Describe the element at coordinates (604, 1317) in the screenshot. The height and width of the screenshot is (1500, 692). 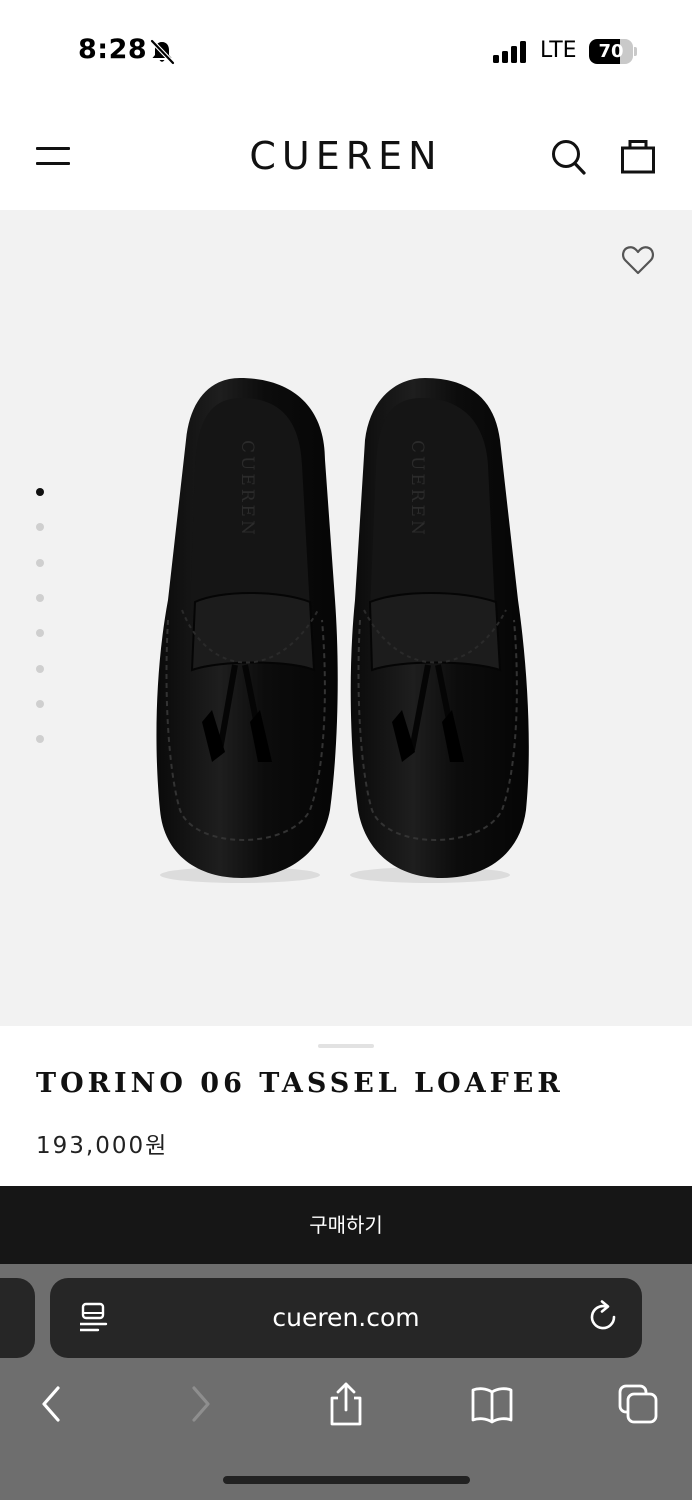
I see `reload-icon` at that location.